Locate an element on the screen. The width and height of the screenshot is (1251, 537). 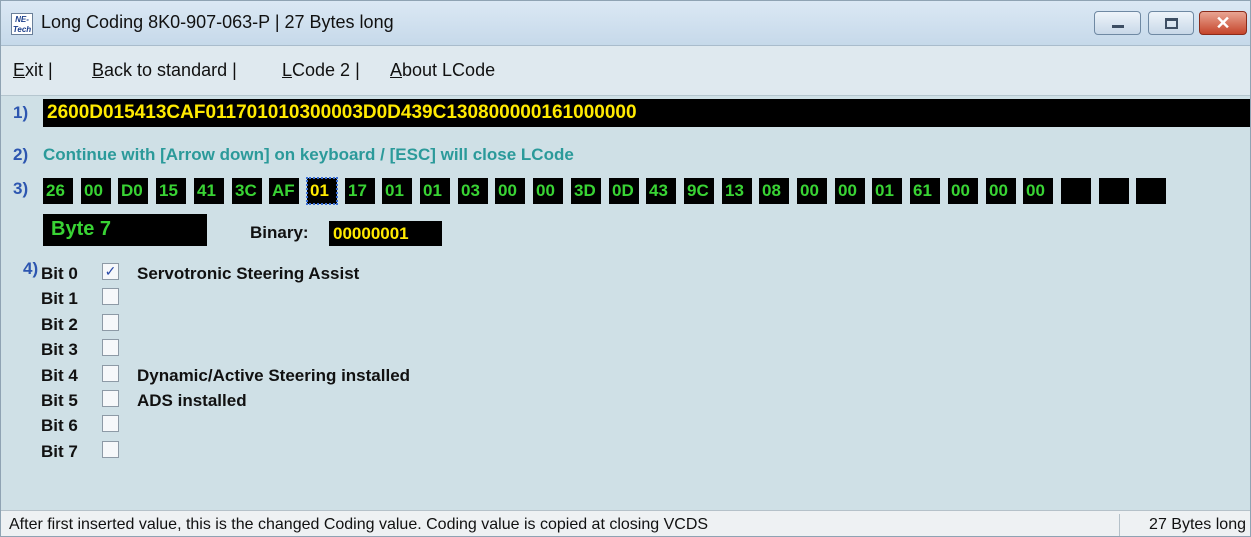
menu-about-lcode: About LCode is located at coordinates (442, 70).